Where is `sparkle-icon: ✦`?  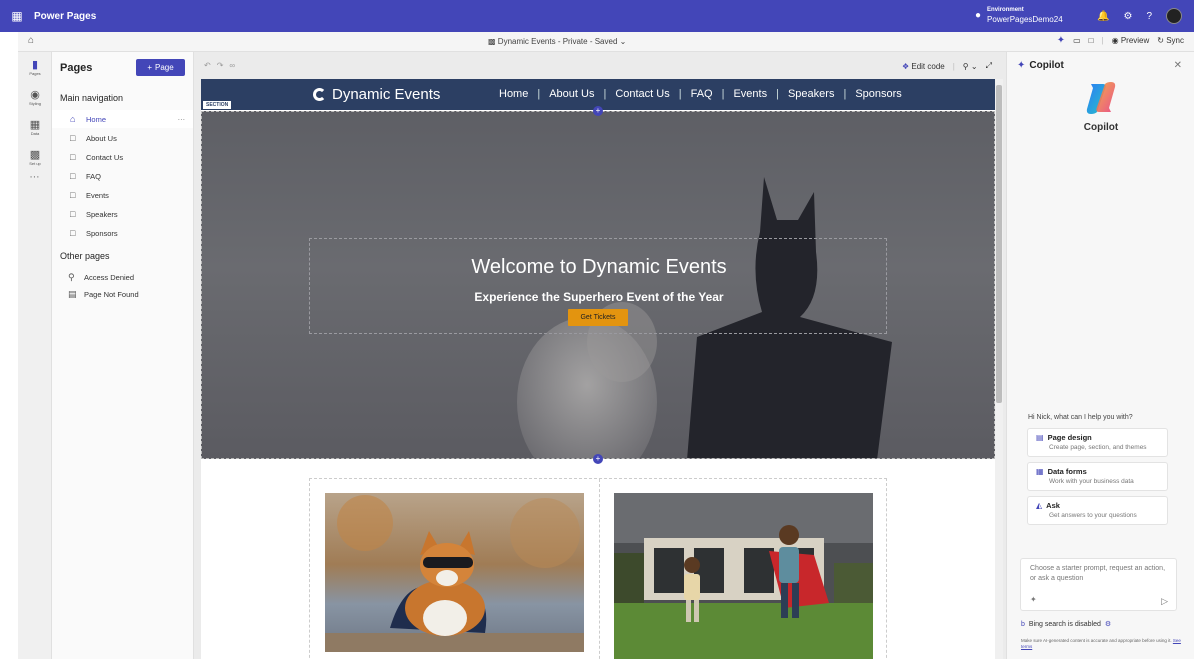 sparkle-icon: ✦ is located at coordinates (1033, 600).